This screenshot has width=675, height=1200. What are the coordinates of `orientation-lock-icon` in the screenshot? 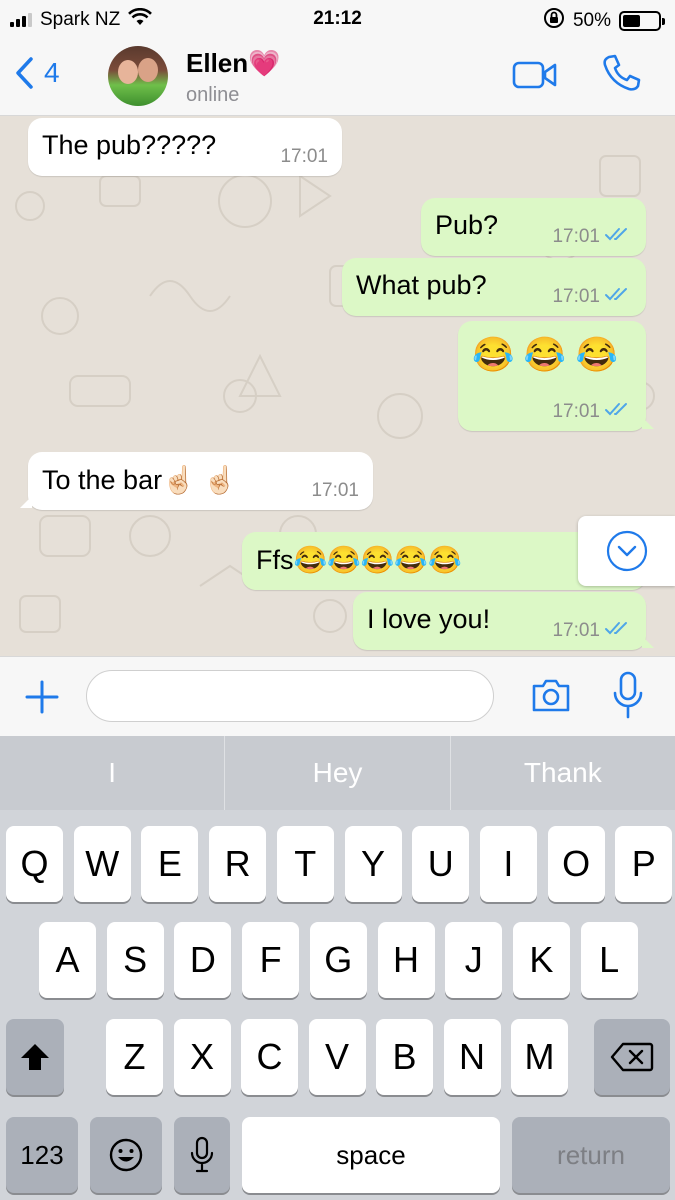 It's located at (554, 21).